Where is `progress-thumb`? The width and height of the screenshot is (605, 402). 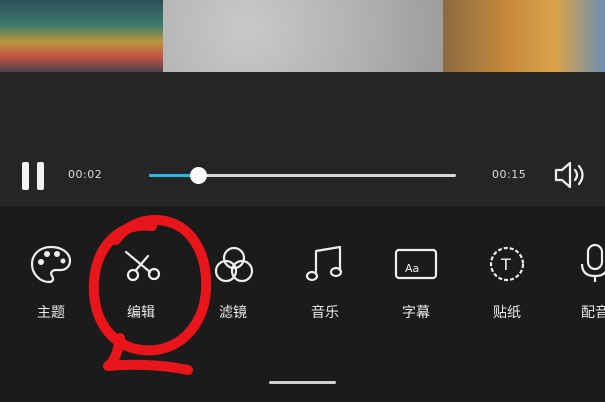
progress-thumb is located at coordinates (199, 175).